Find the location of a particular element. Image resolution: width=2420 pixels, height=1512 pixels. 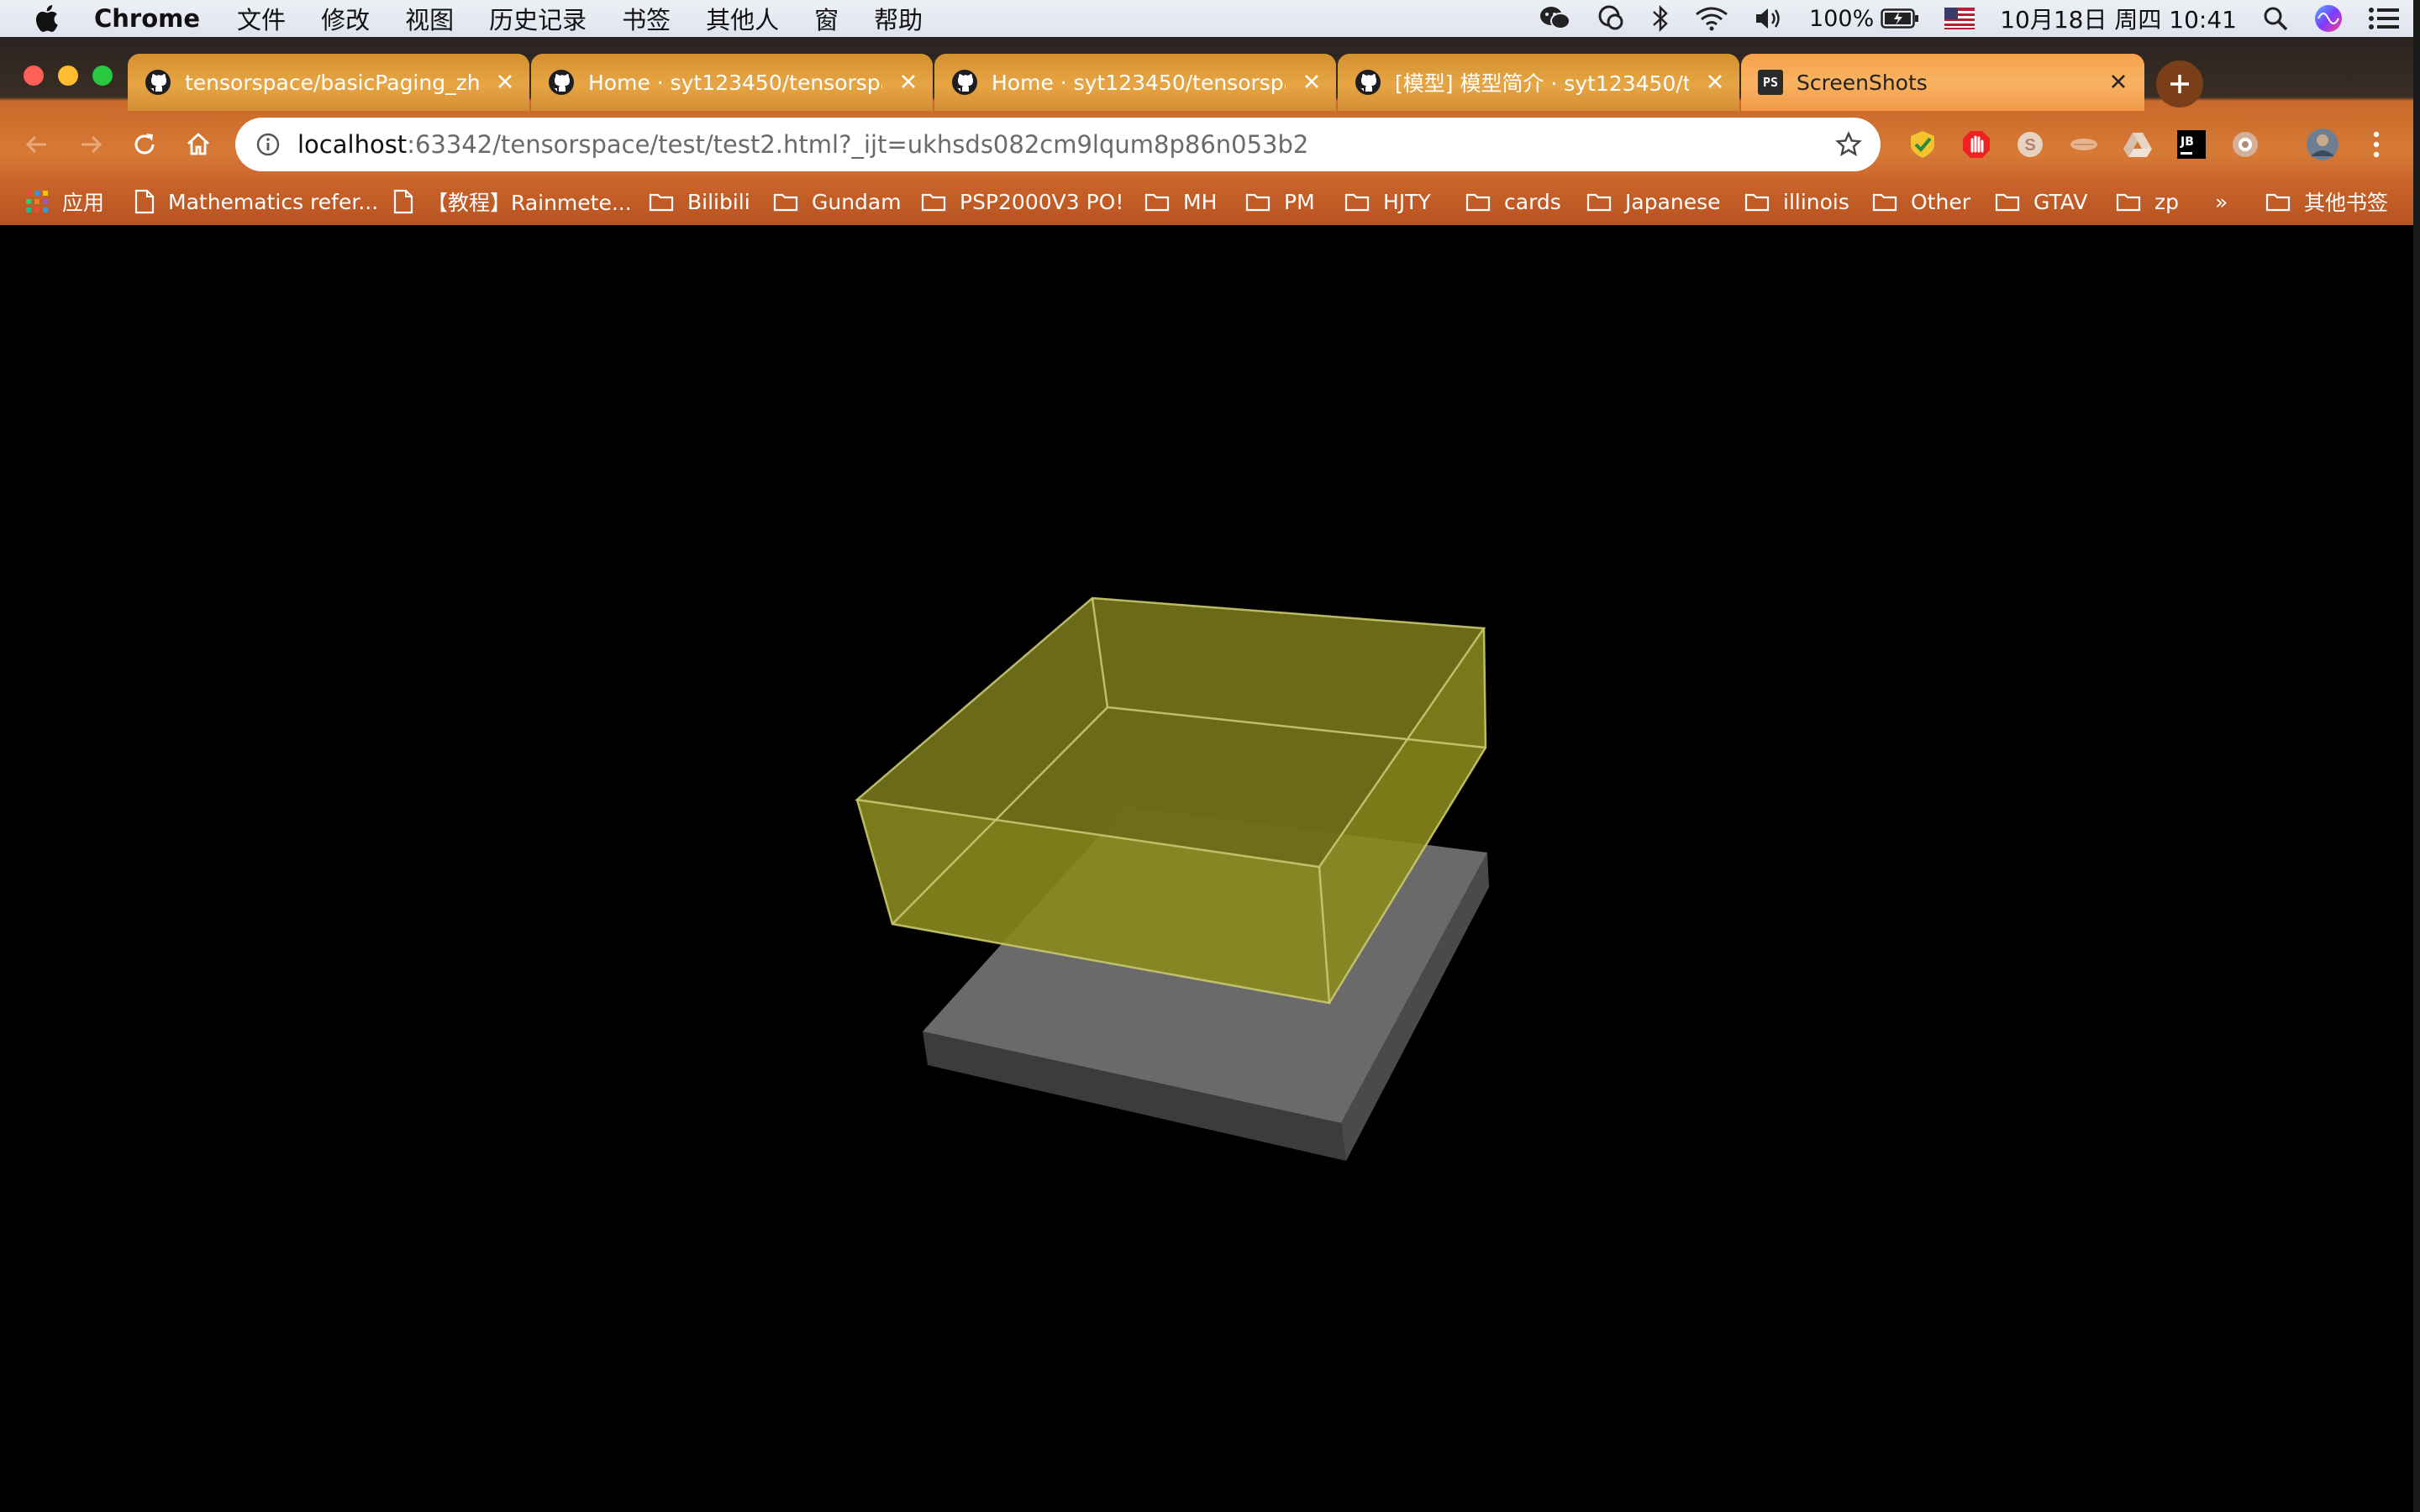

window-right-edge is located at coordinates (2416, 756).